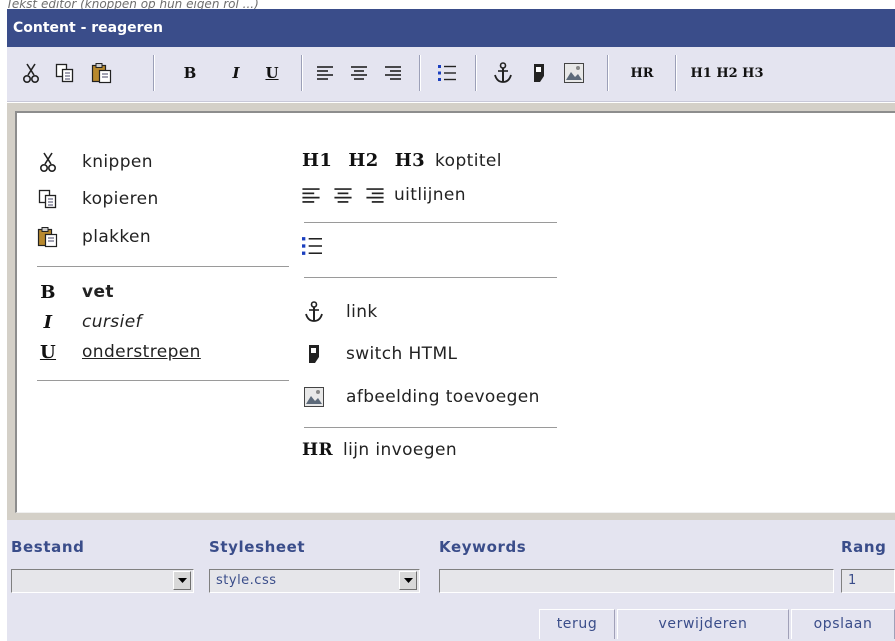 This screenshot has height=641, width=895. I want to click on legend-list, so click(312, 246).